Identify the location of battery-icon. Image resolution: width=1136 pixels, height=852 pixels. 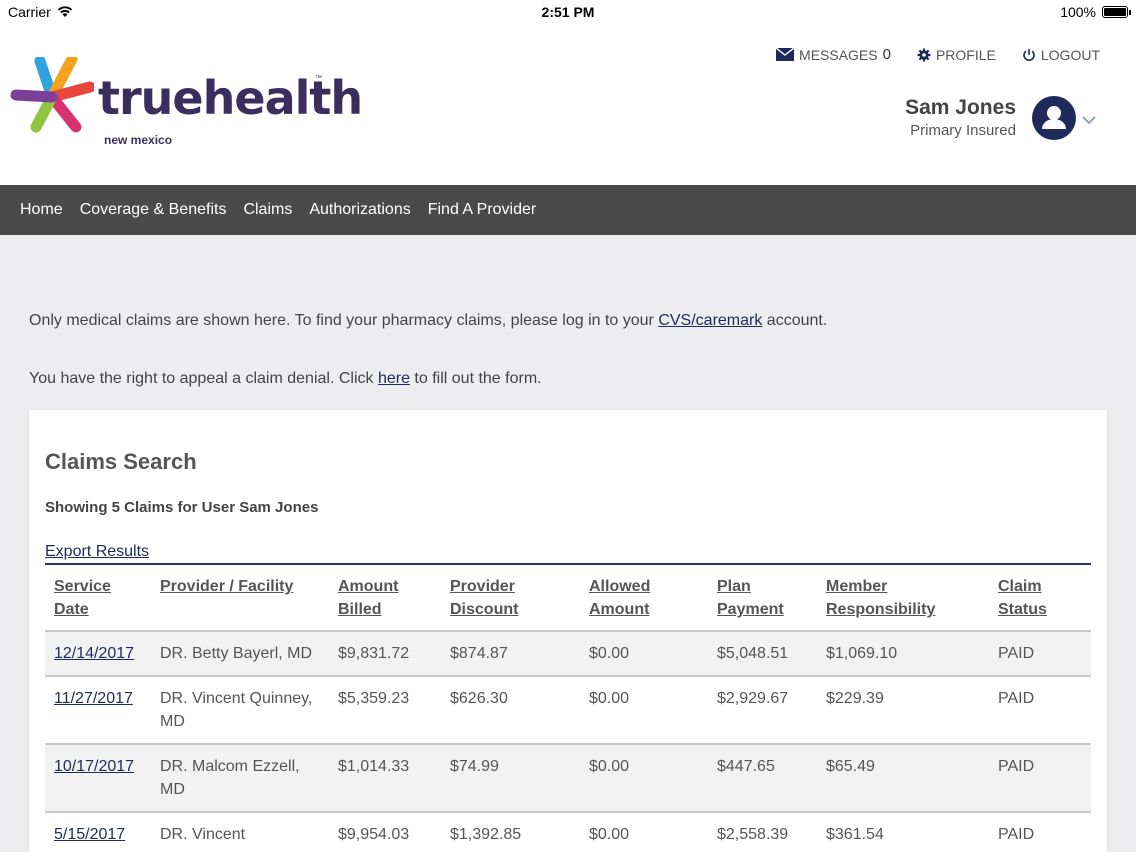
(1116, 12).